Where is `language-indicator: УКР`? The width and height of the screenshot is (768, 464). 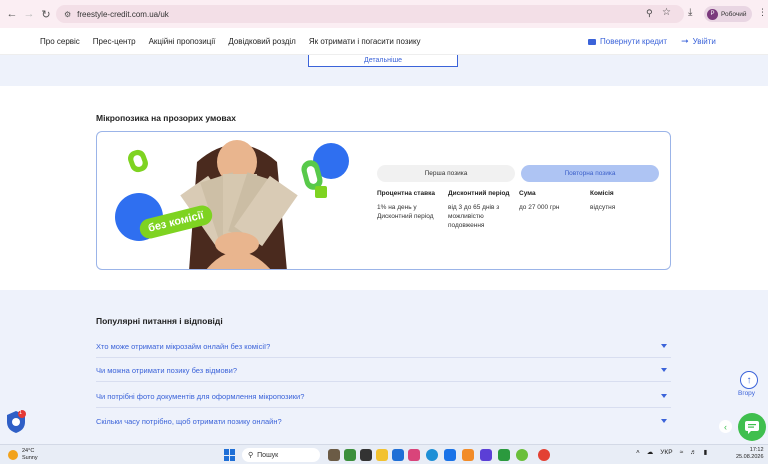
language-indicator: УКР is located at coordinates (666, 452).